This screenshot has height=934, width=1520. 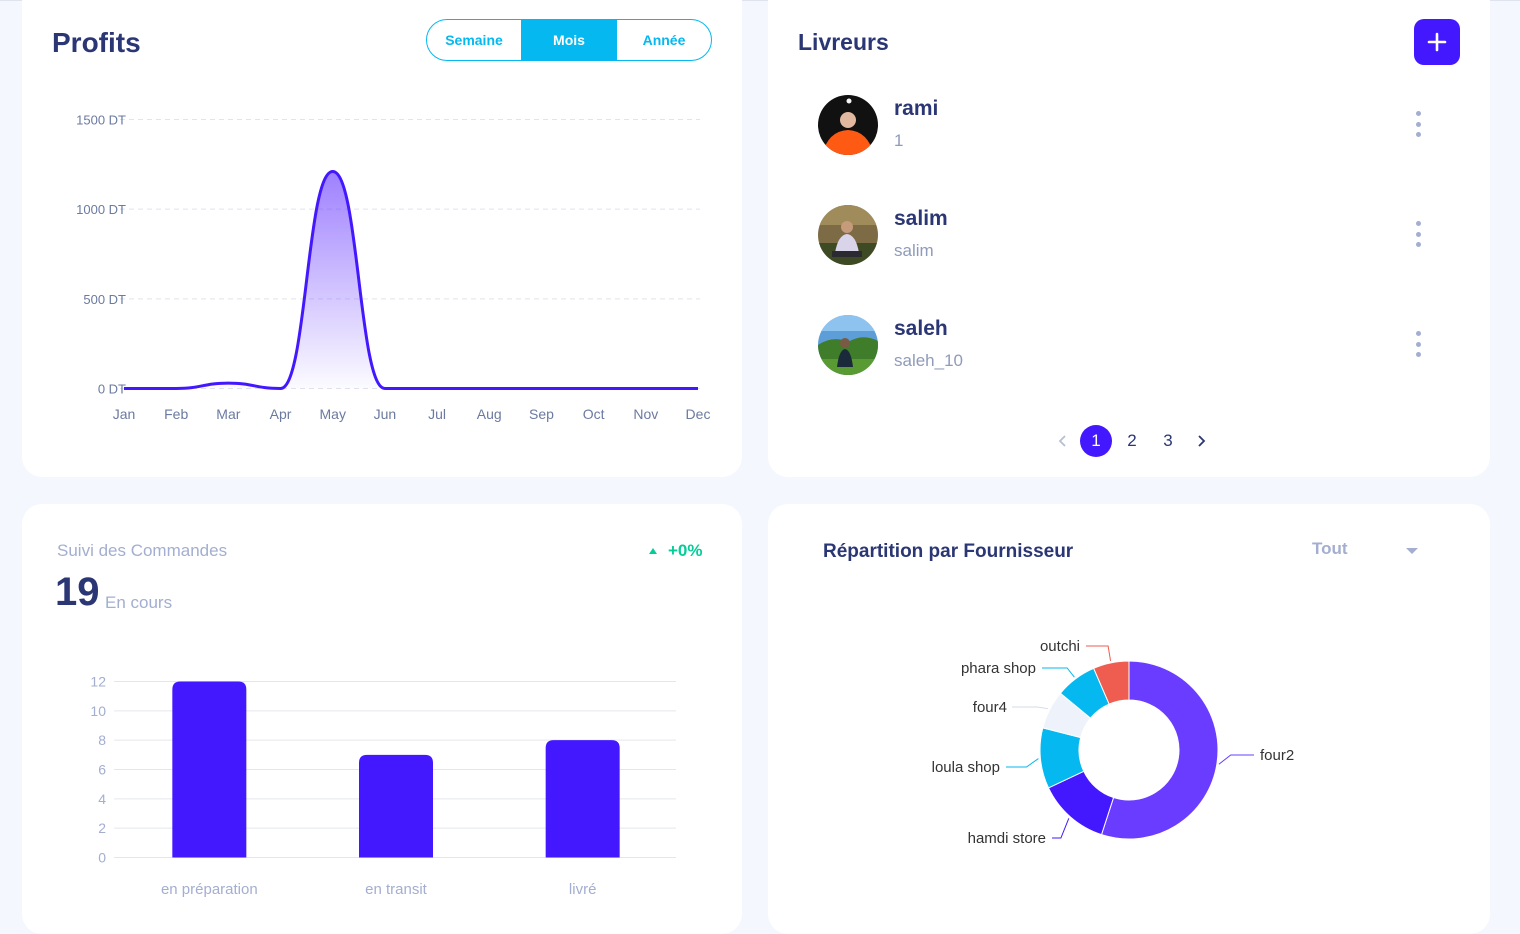 I want to click on y-tick-label: 2, so click(x=102, y=828).